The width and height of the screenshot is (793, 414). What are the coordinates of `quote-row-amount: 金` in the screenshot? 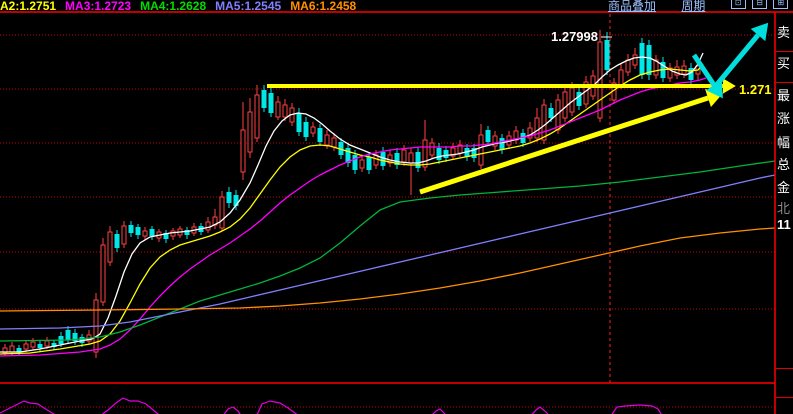 It's located at (784, 187).